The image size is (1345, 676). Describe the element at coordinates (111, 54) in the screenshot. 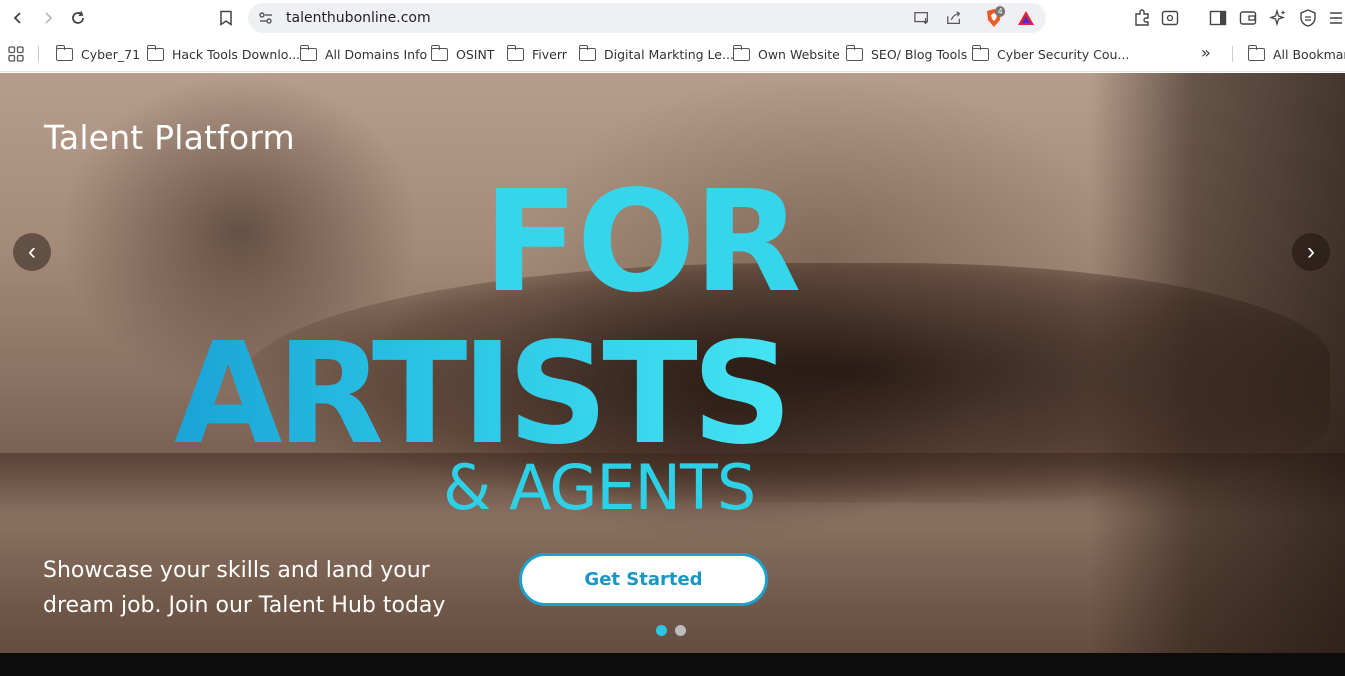

I see `bookmark-label: Cyber_71` at that location.